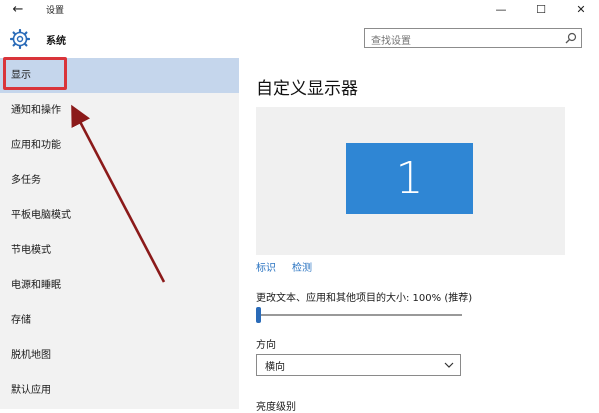 The image size is (599, 413). Describe the element at coordinates (119, 250) in the screenshot. I see `sidebar-item-battery-saver: 节电模式` at that location.